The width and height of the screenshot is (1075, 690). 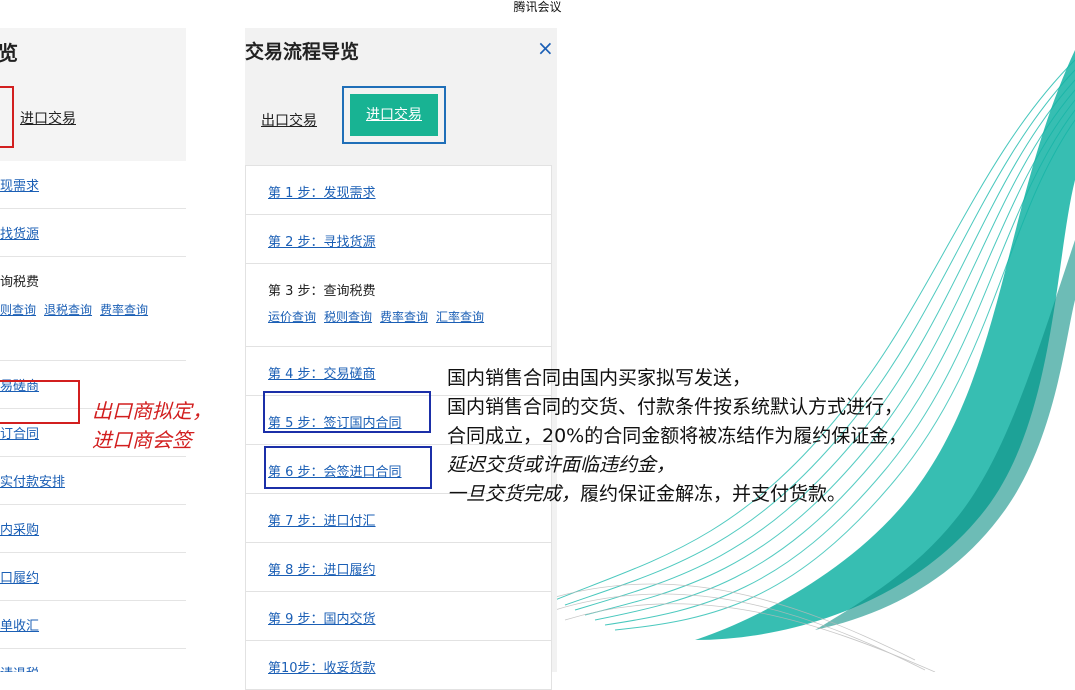 I want to click on list-item: 请退税, so click(x=93, y=660).